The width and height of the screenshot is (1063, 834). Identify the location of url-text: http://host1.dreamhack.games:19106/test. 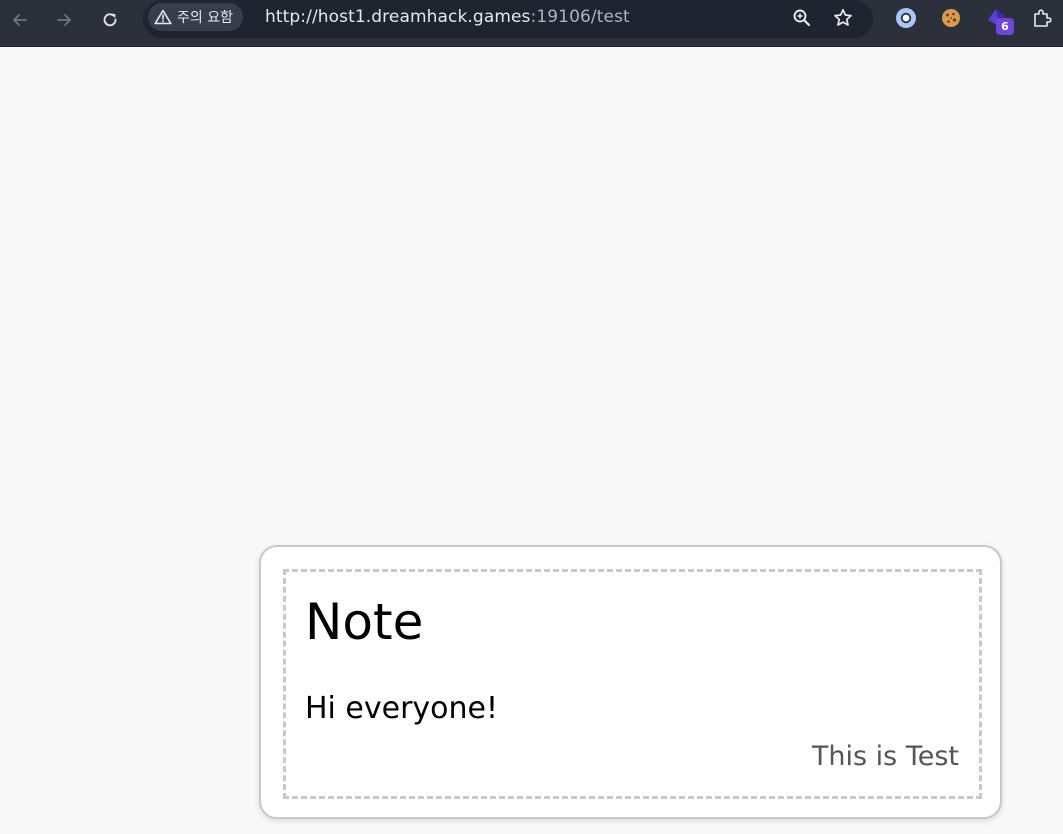
(447, 17).